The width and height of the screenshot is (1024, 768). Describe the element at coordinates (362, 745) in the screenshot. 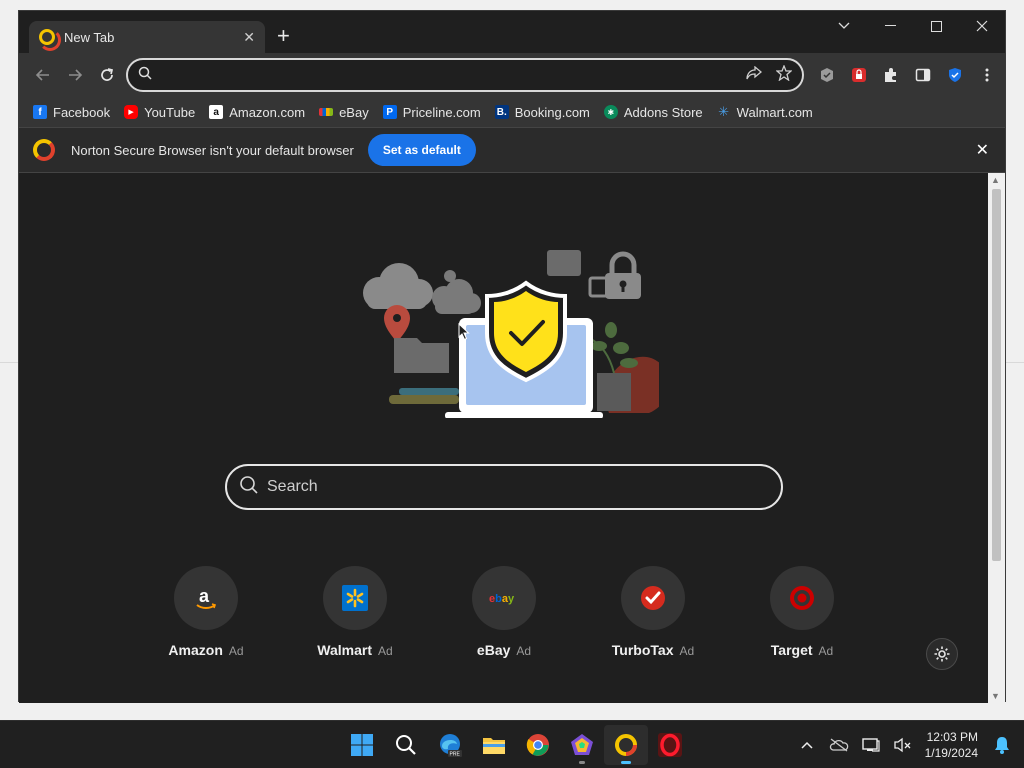

I see `start-button` at that location.